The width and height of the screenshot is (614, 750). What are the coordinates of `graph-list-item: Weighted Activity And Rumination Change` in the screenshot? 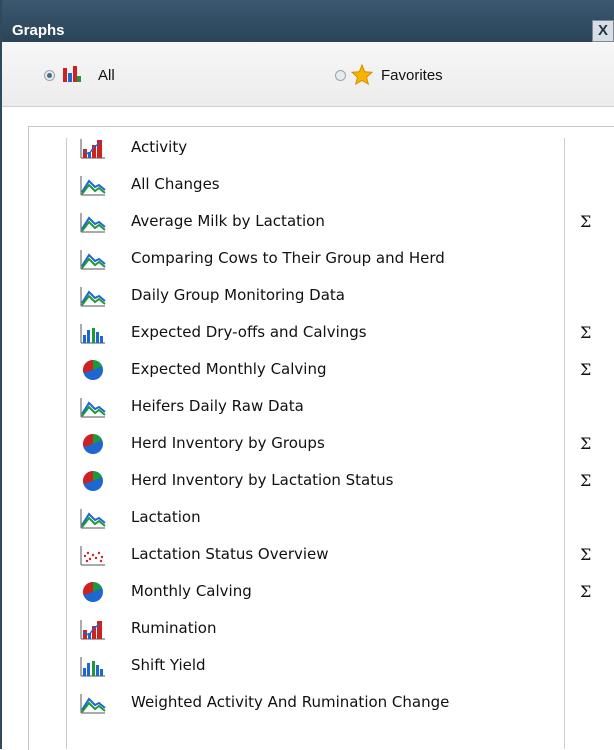 It's located at (318, 703).